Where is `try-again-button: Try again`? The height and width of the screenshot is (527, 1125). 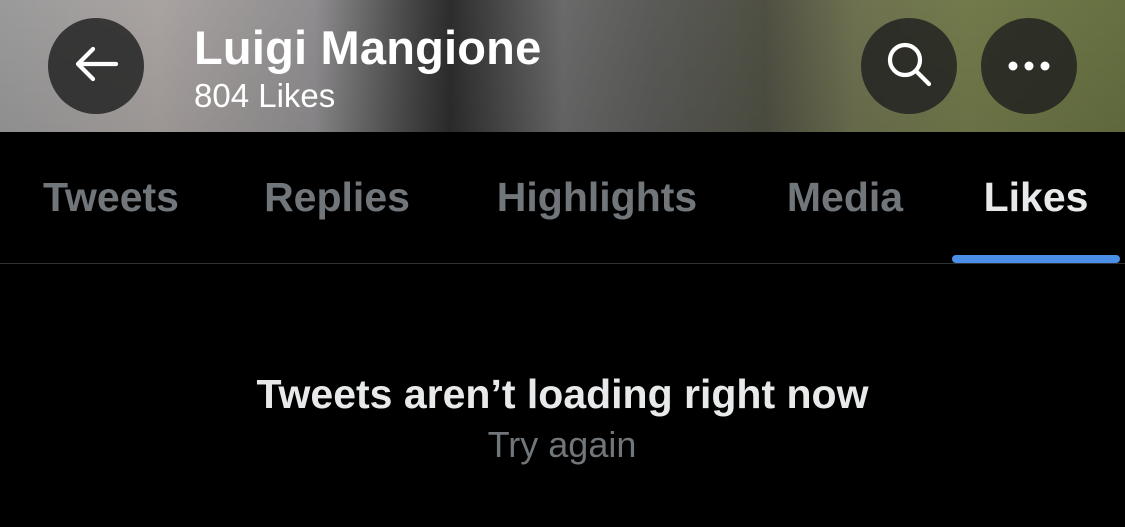 try-again-button: Try again is located at coordinates (562, 445).